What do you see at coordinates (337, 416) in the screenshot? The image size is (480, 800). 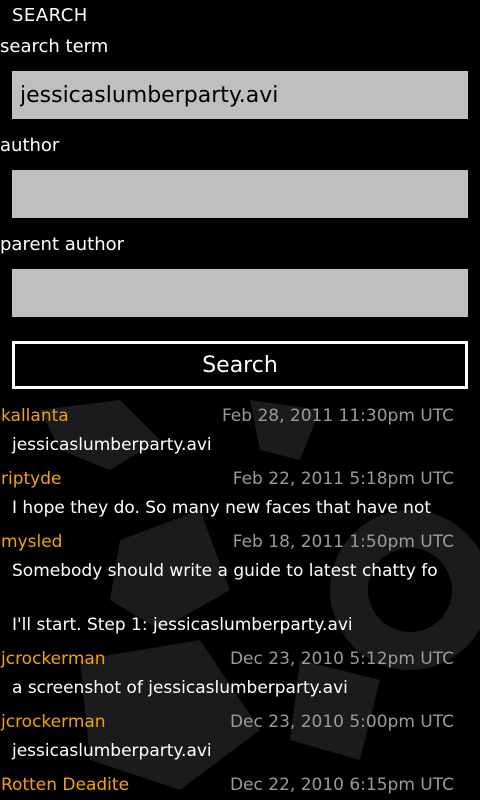 I see `result-date: Feb 28, 2011 11:30pm UTC` at bounding box center [337, 416].